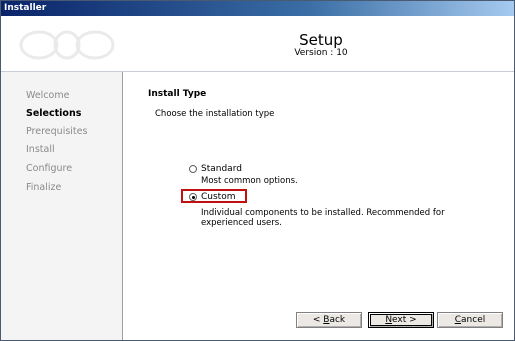  Describe the element at coordinates (318, 320) in the screenshot. I see `back-prefix: <` at that location.